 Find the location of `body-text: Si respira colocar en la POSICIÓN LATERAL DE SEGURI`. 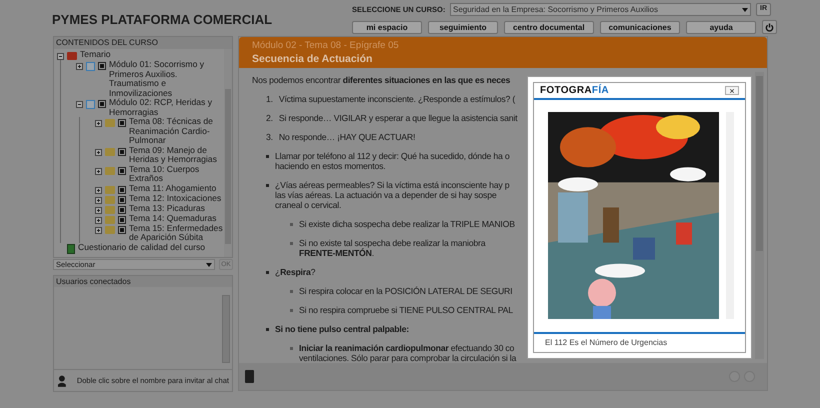

body-text: Si respira colocar en la POSICIÓN LATERAL DE SEGURI is located at coordinates (405, 291).